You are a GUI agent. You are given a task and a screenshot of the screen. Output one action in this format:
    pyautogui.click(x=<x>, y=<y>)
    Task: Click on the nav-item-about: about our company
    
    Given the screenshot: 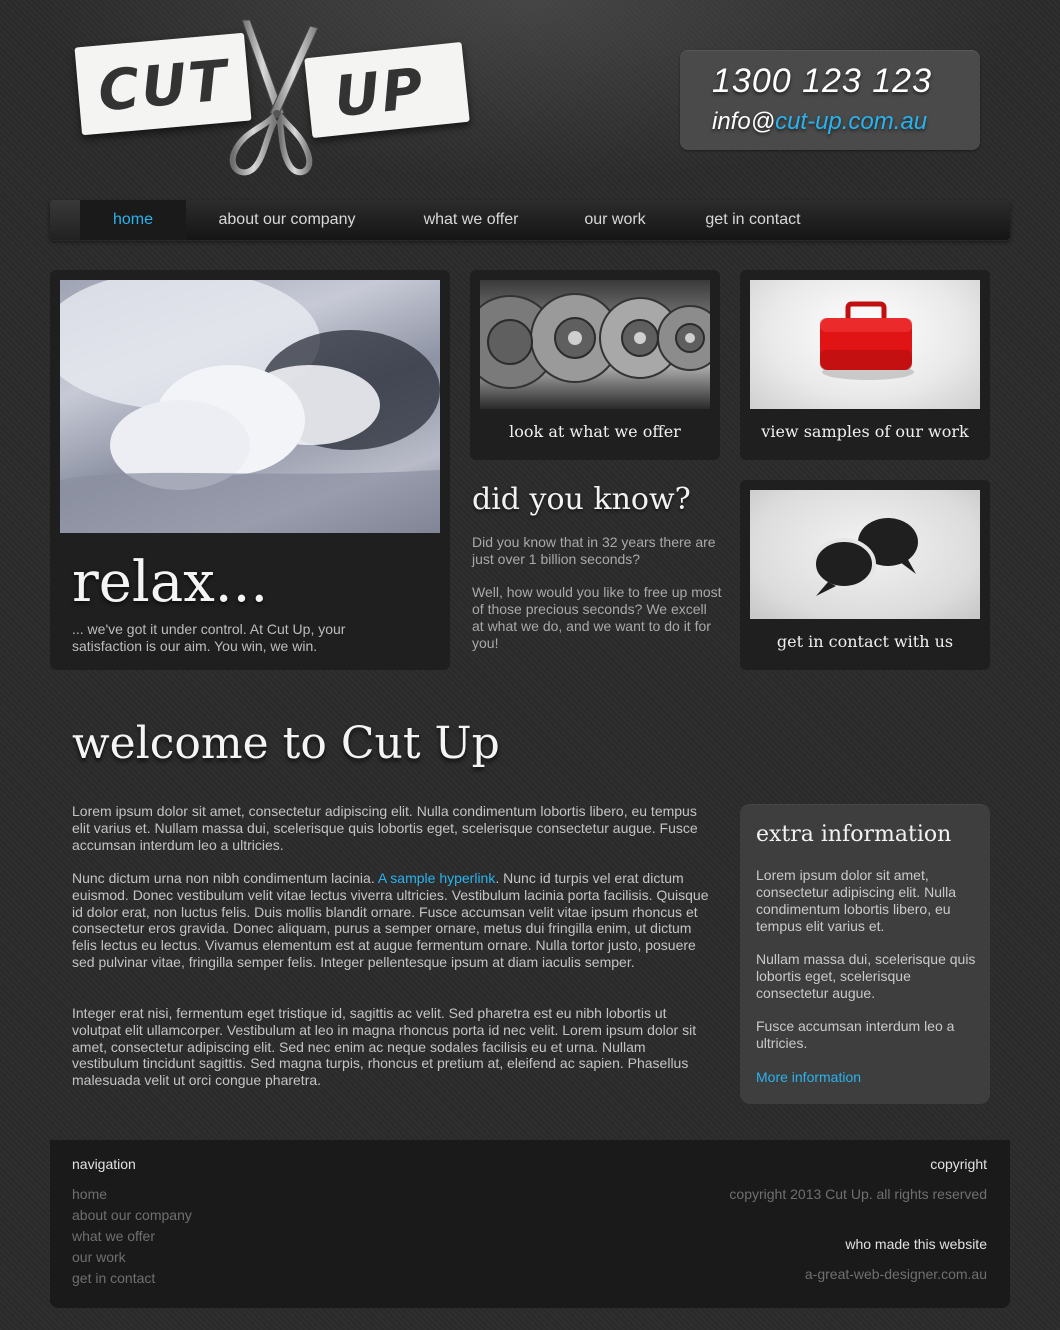 What is the action you would take?
    pyautogui.click(x=287, y=220)
    